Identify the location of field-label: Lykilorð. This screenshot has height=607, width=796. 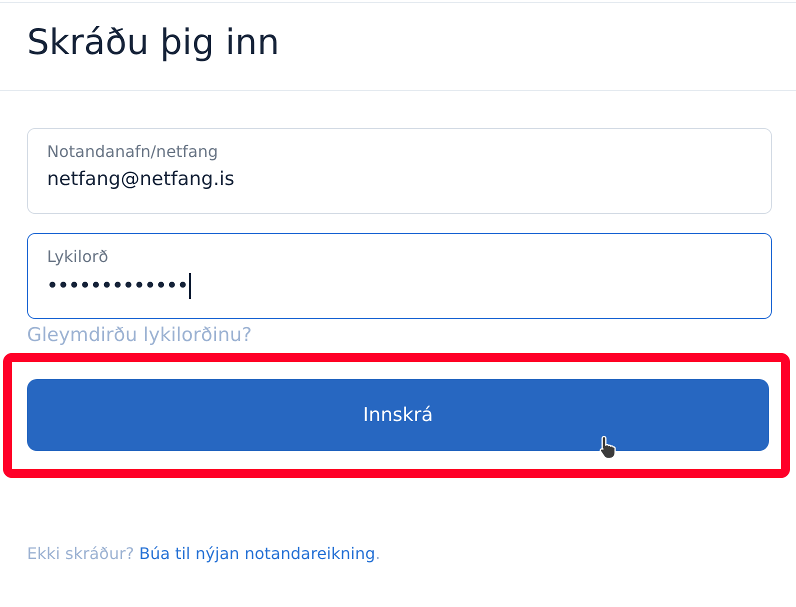
(77, 256).